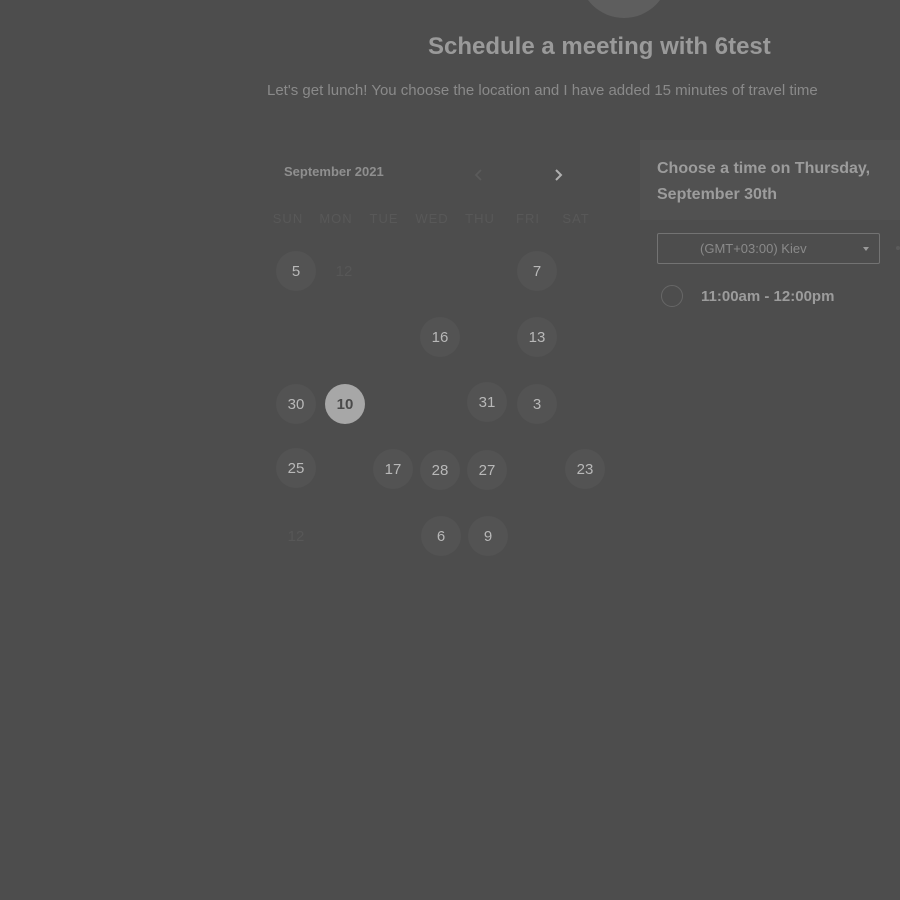 This screenshot has height=900, width=900. What do you see at coordinates (441, 536) in the screenshot?
I see `calendar-day: 6` at bounding box center [441, 536].